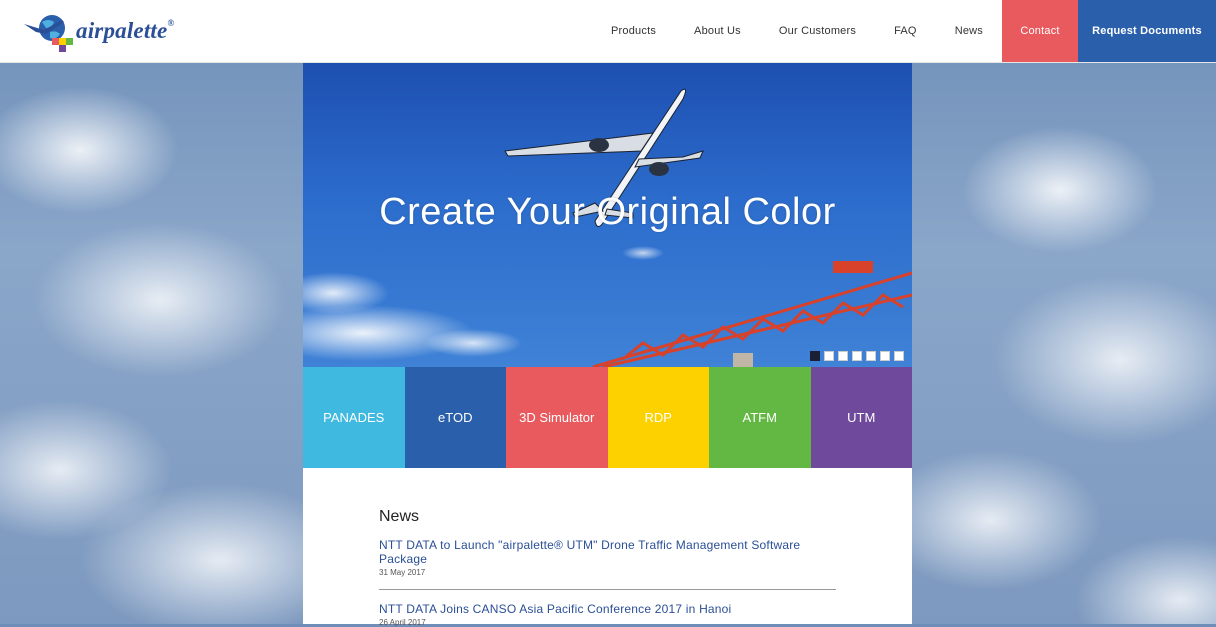  I want to click on tile-etod: eTOD, so click(455, 417).